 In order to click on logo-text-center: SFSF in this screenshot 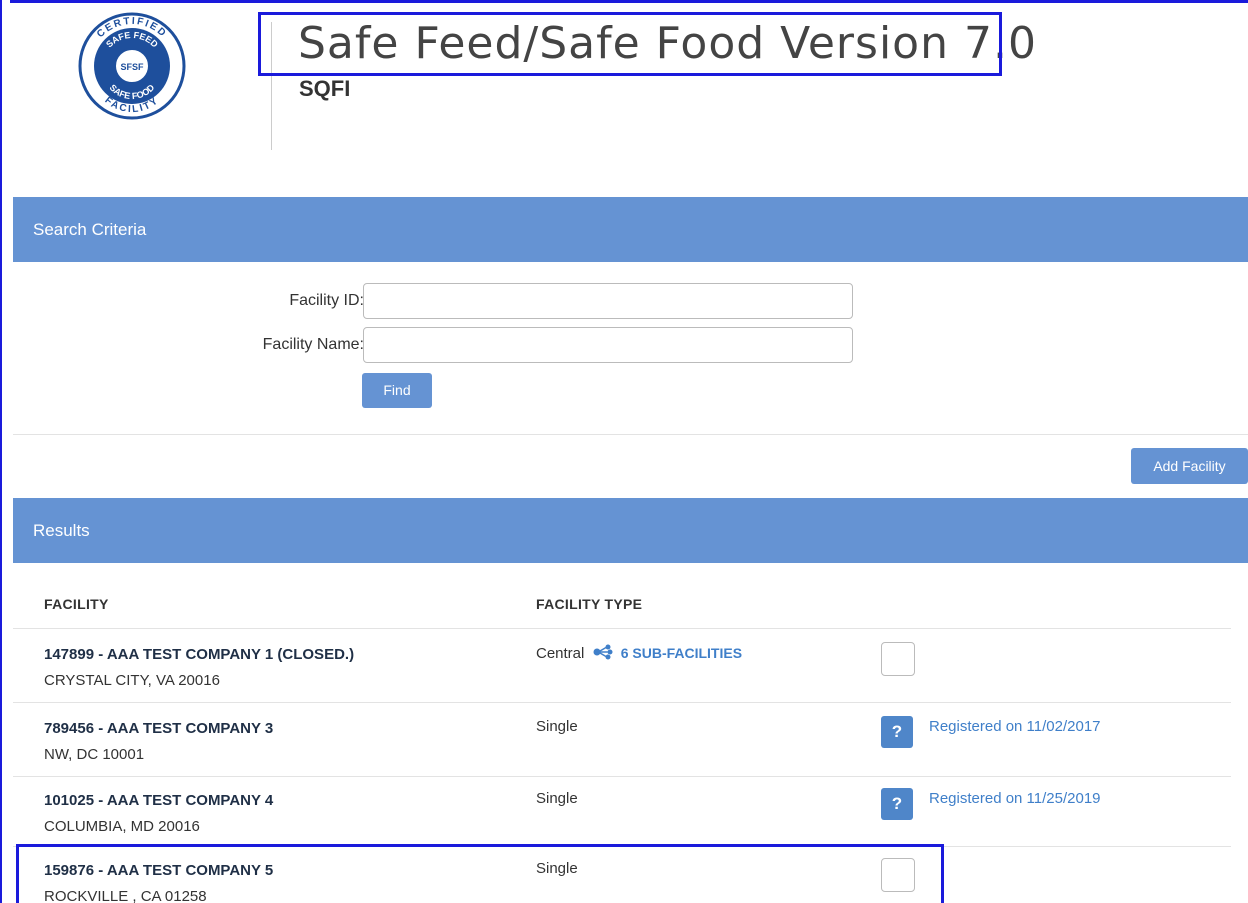, I will do `click(132, 67)`.